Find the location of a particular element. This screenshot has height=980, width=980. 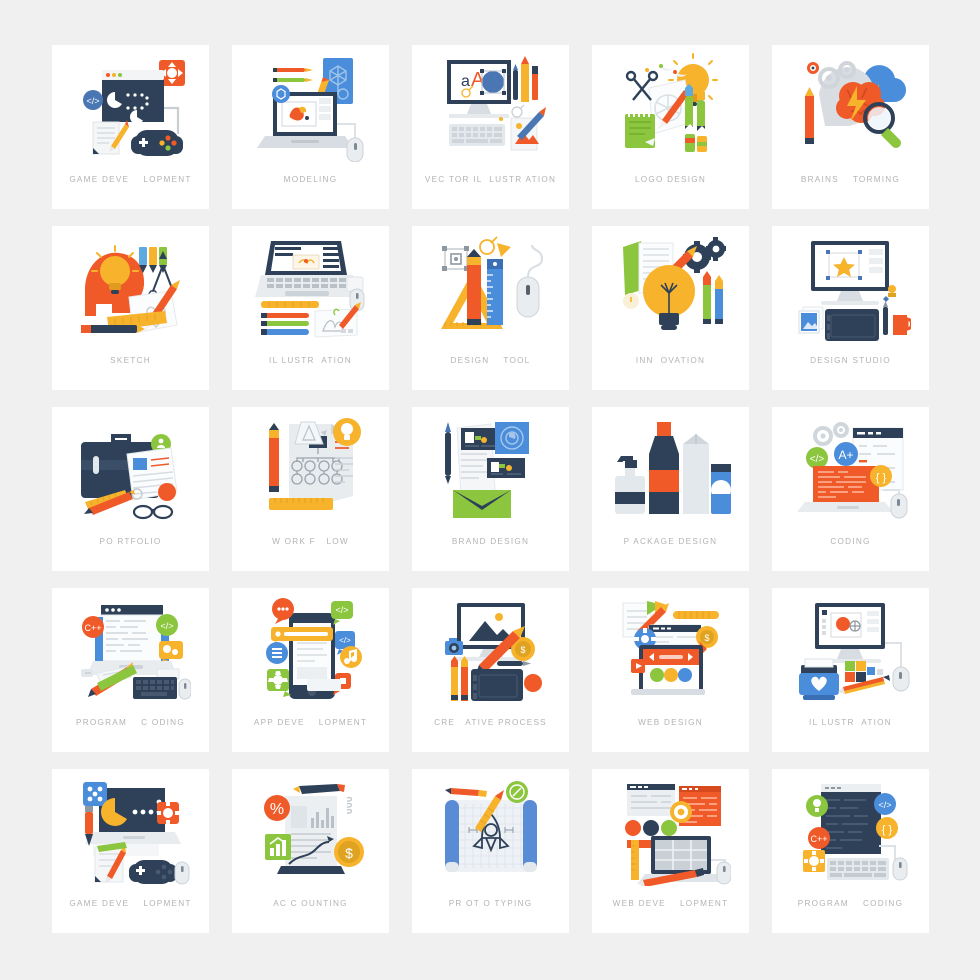

card-design-tool: DESIGN TOOL is located at coordinates (490, 308).